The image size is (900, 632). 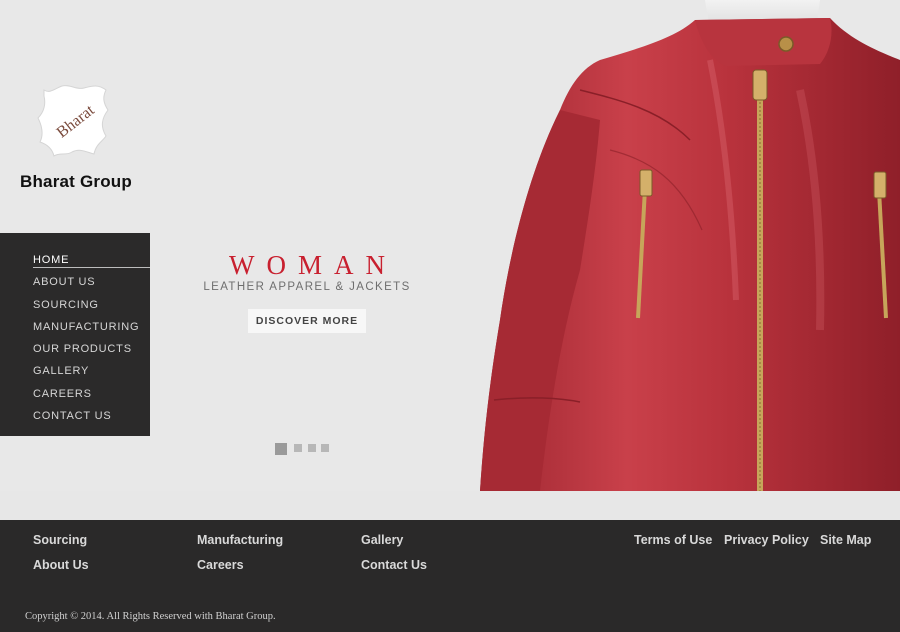 I want to click on brand-name: Bharat Group, so click(x=76, y=181).